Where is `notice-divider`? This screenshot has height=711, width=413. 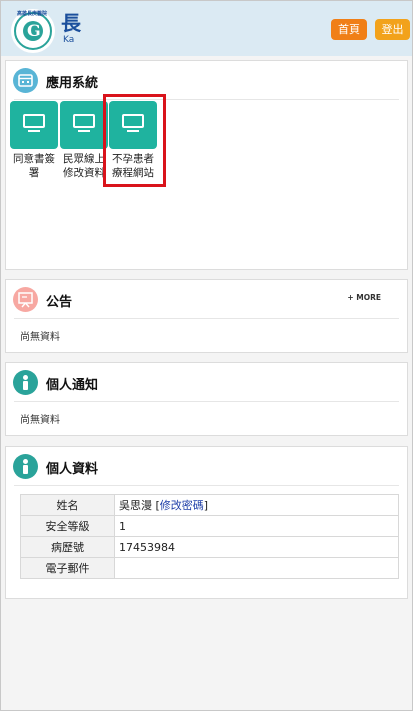 notice-divider is located at coordinates (206, 318).